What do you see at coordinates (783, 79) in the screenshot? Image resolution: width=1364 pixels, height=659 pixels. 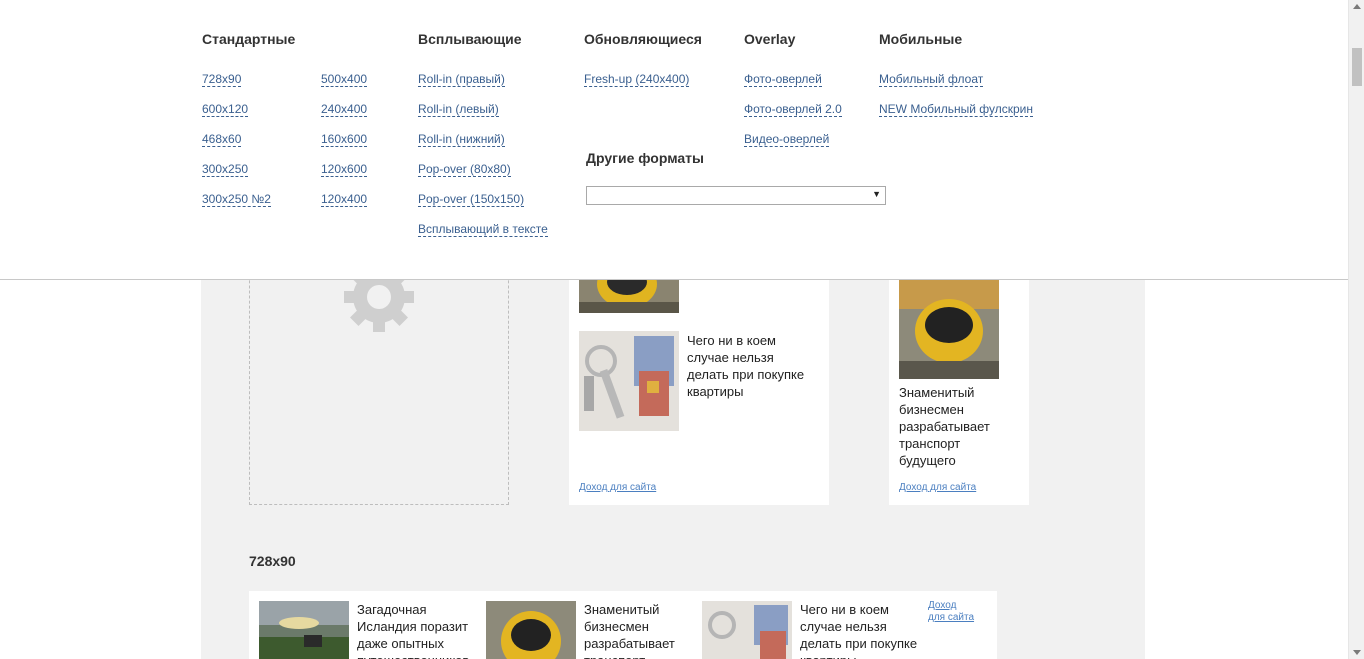 I see `menu-link-photo-overlay: Фото-оверлей` at bounding box center [783, 79].